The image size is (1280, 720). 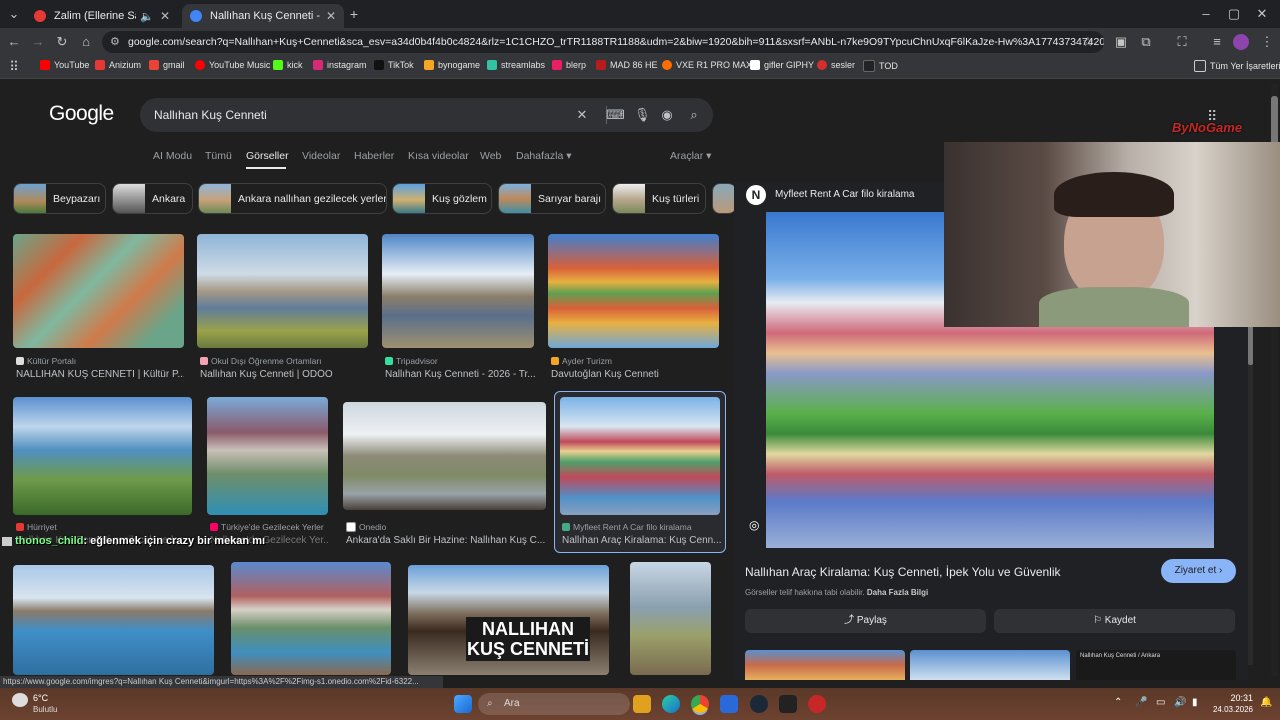 What do you see at coordinates (261, 361) in the screenshot?
I see `result-source: Okul Dışı Öğrenme Ortamları` at bounding box center [261, 361].